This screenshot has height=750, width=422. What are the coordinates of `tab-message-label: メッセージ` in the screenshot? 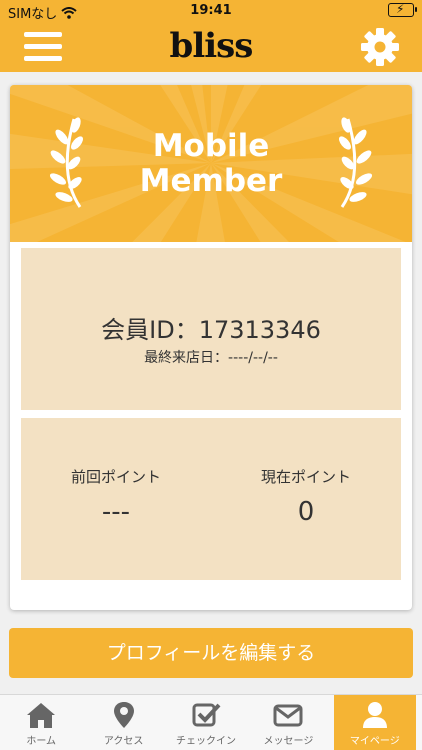 It's located at (288, 741).